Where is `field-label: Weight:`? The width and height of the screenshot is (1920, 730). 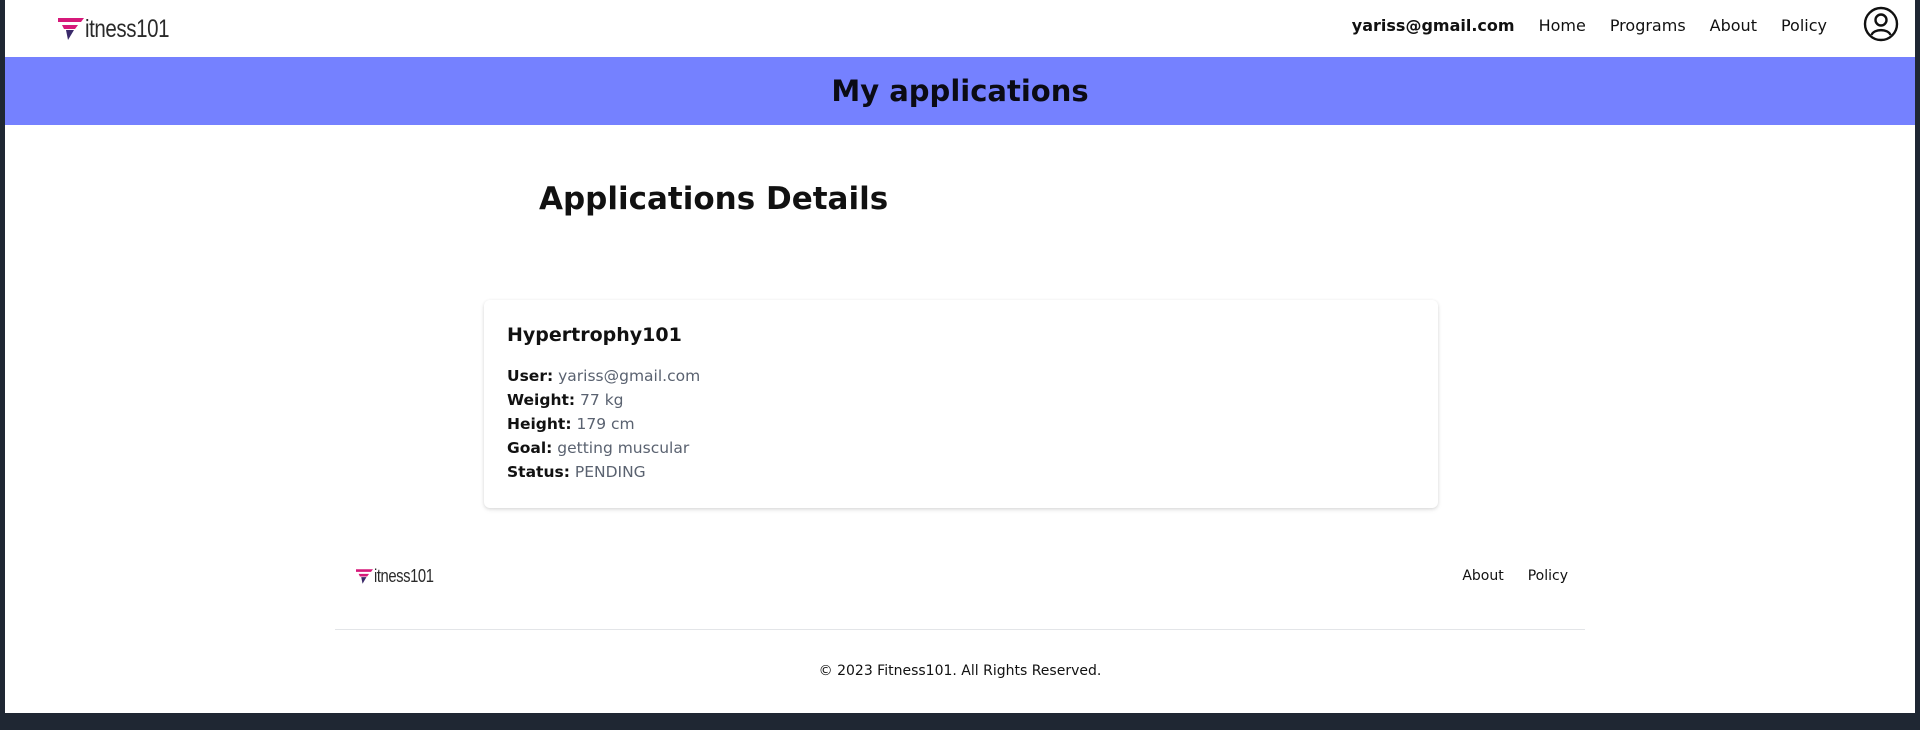 field-label: Weight: is located at coordinates (541, 400).